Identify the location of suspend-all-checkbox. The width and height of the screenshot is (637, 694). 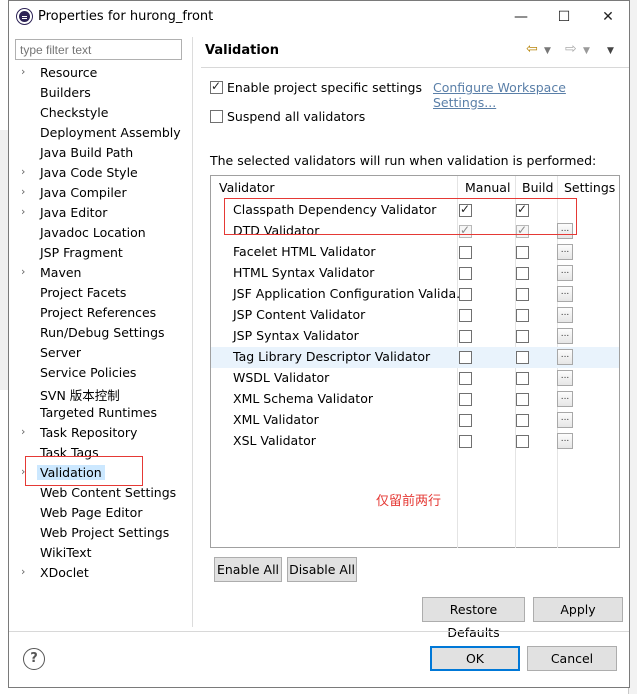
(216, 116).